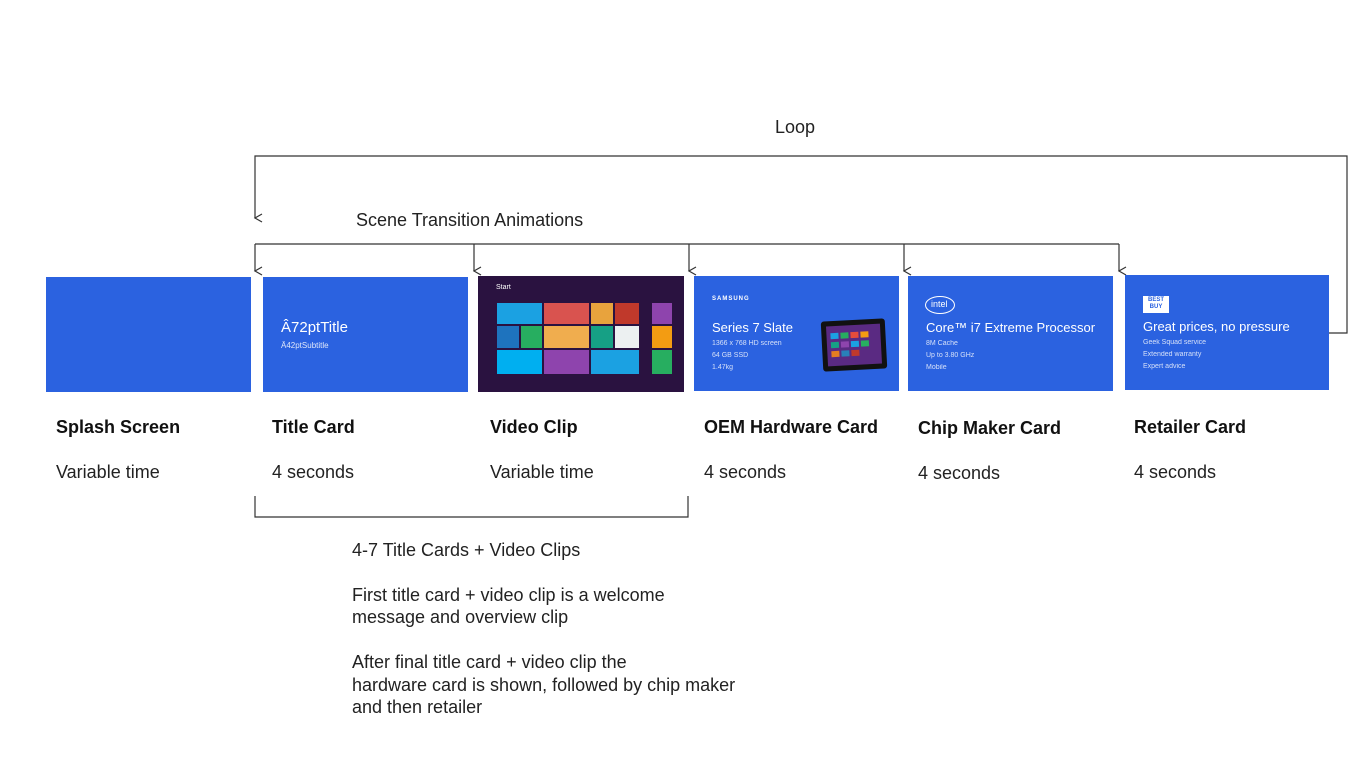 Image resolution: width=1366 pixels, height=768 pixels. Describe the element at coordinates (942, 343) in the screenshot. I see `chip-spec: 8M Cache` at that location.